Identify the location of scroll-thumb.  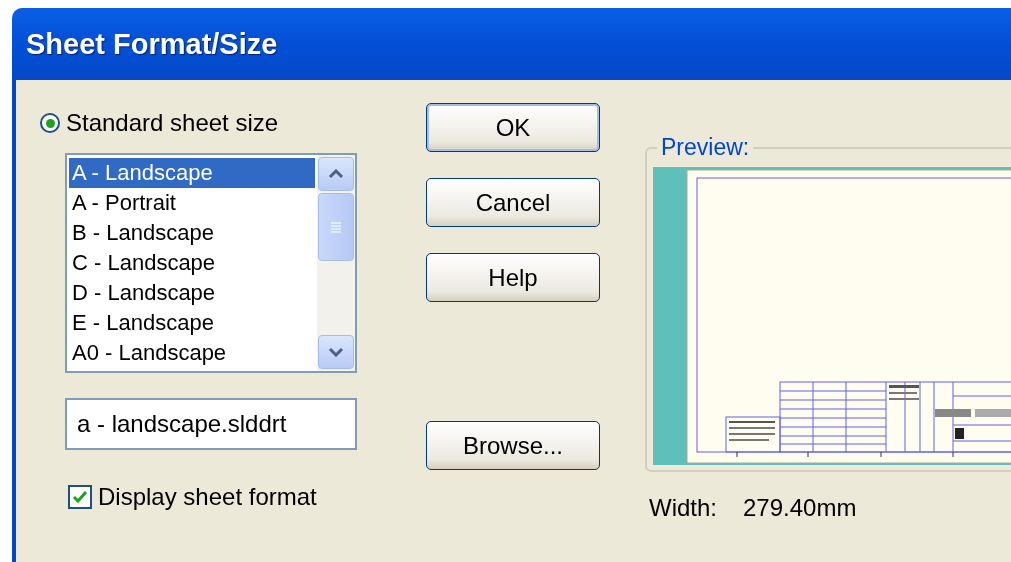
(336, 227).